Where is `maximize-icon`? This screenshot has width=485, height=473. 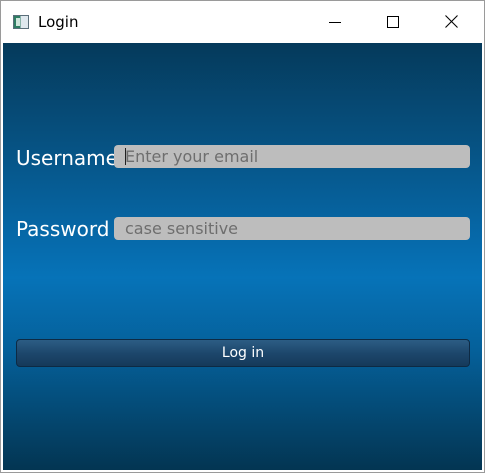
maximize-icon is located at coordinates (393, 21).